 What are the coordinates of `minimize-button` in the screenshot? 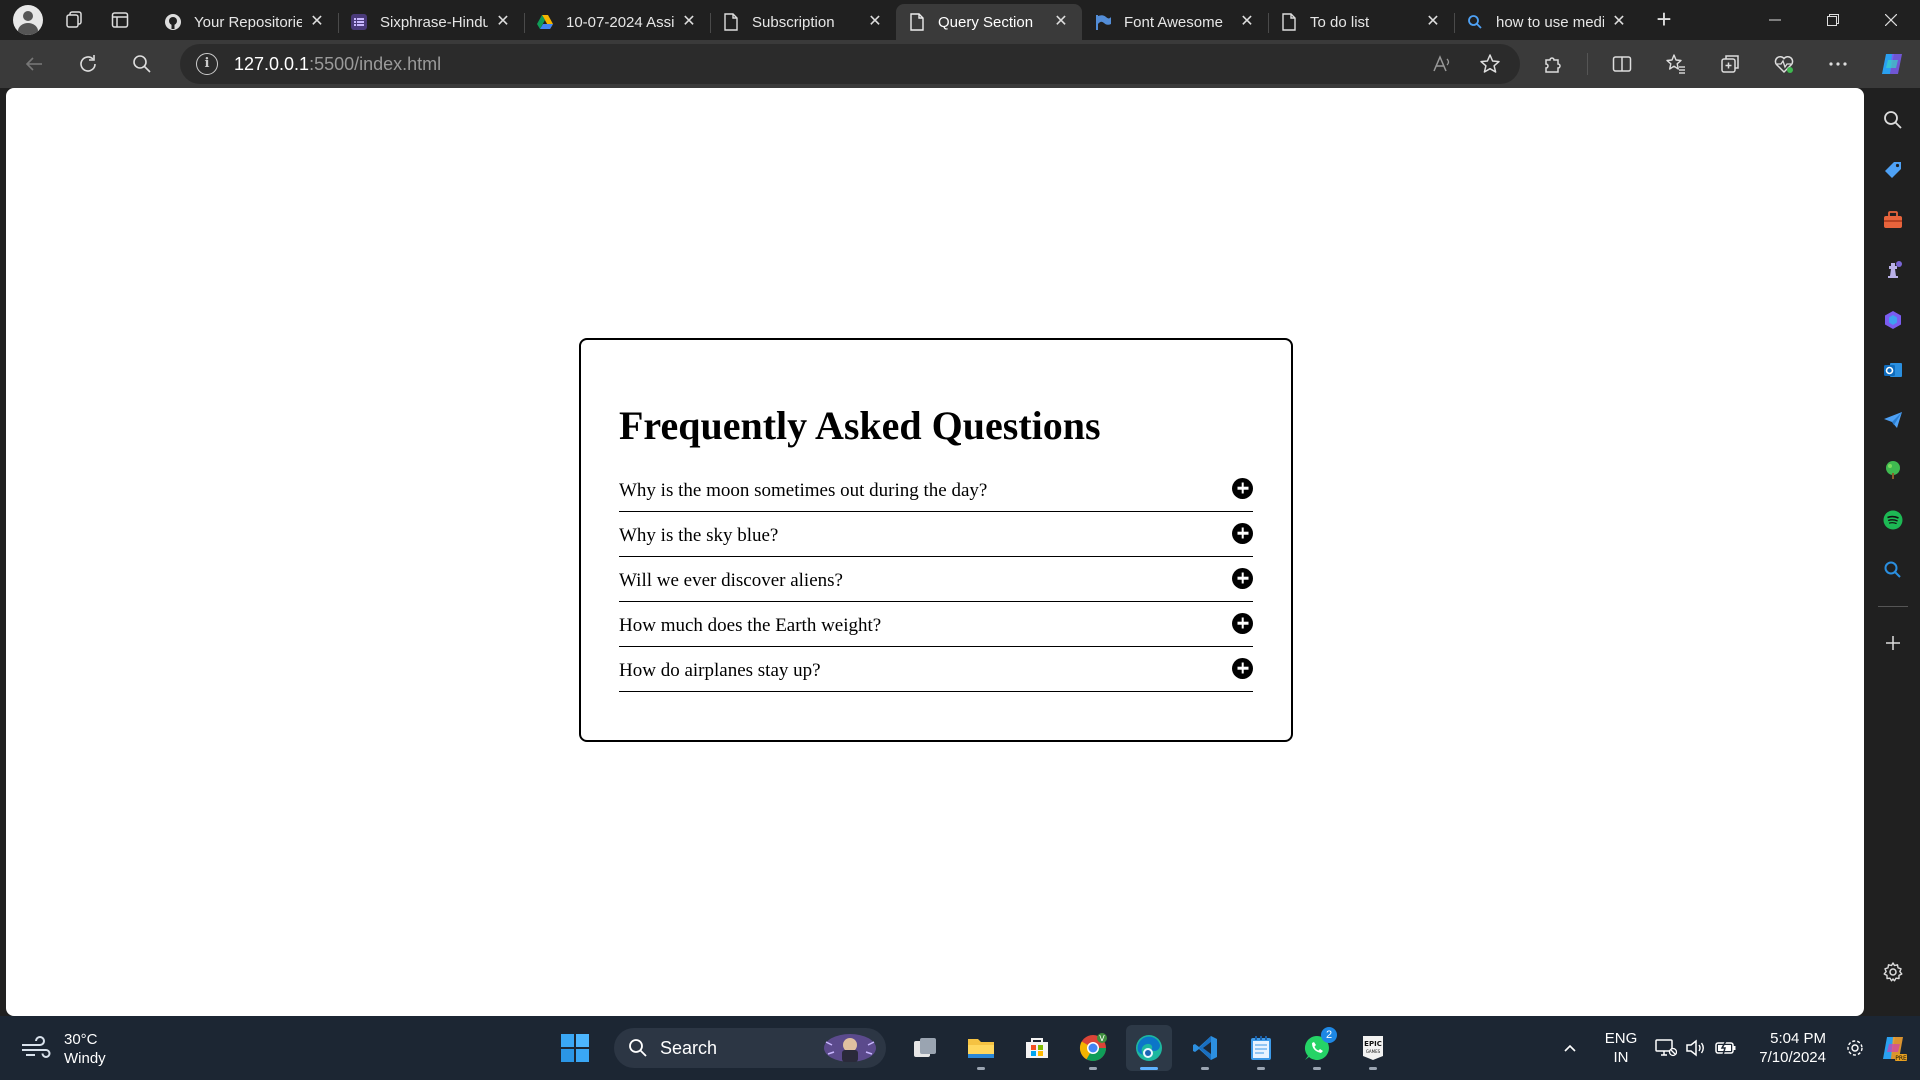 It's located at (1775, 20).